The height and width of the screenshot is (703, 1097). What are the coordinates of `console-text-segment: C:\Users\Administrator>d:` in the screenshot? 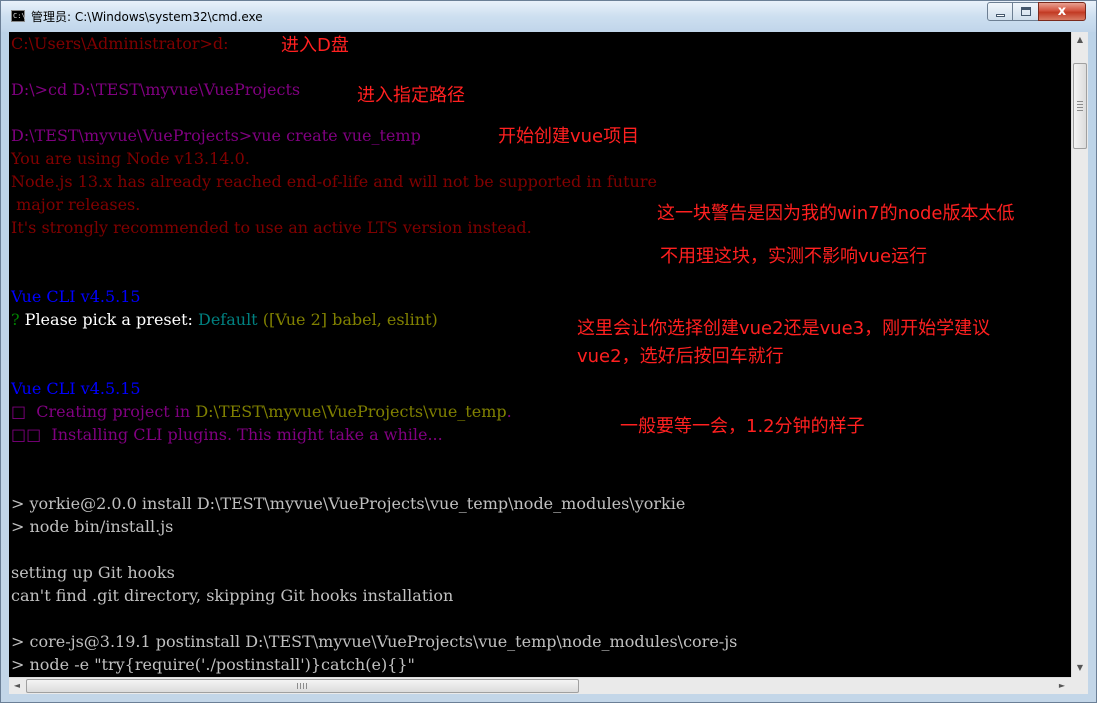 It's located at (120, 43).